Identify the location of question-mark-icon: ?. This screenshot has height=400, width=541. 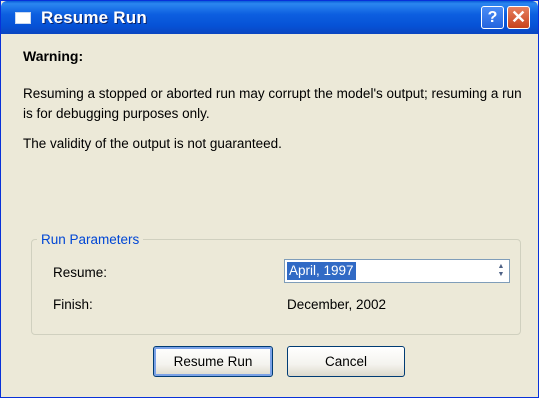
(492, 17).